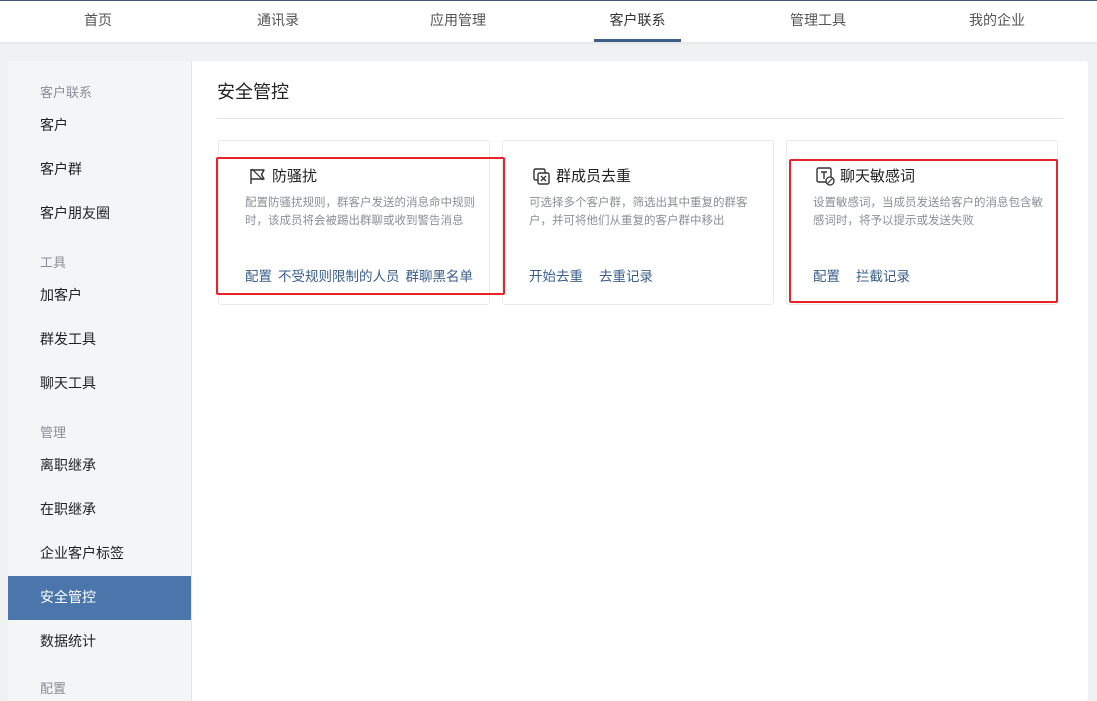 Image resolution: width=1097 pixels, height=701 pixels. Describe the element at coordinates (637, 21) in the screenshot. I see `tab-customer-contact: 客户联系` at that location.